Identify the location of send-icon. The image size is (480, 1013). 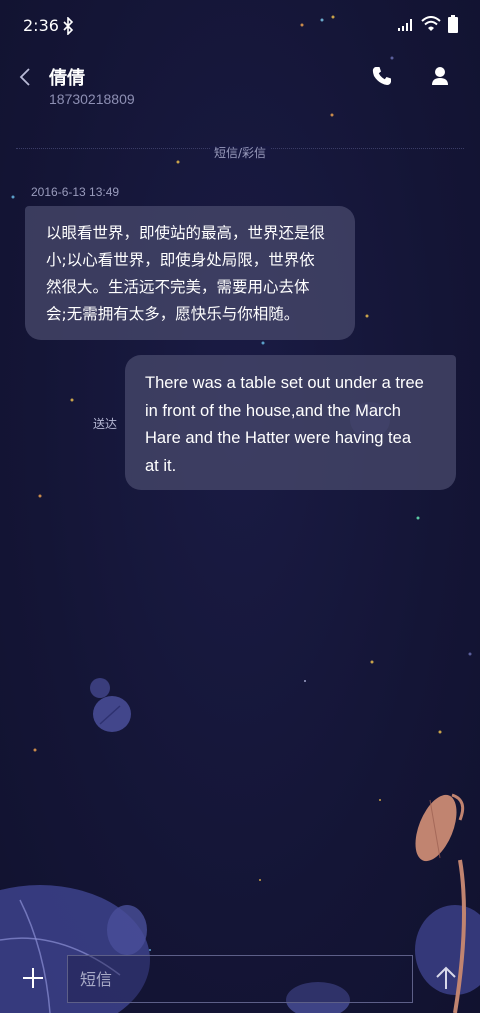
(446, 978).